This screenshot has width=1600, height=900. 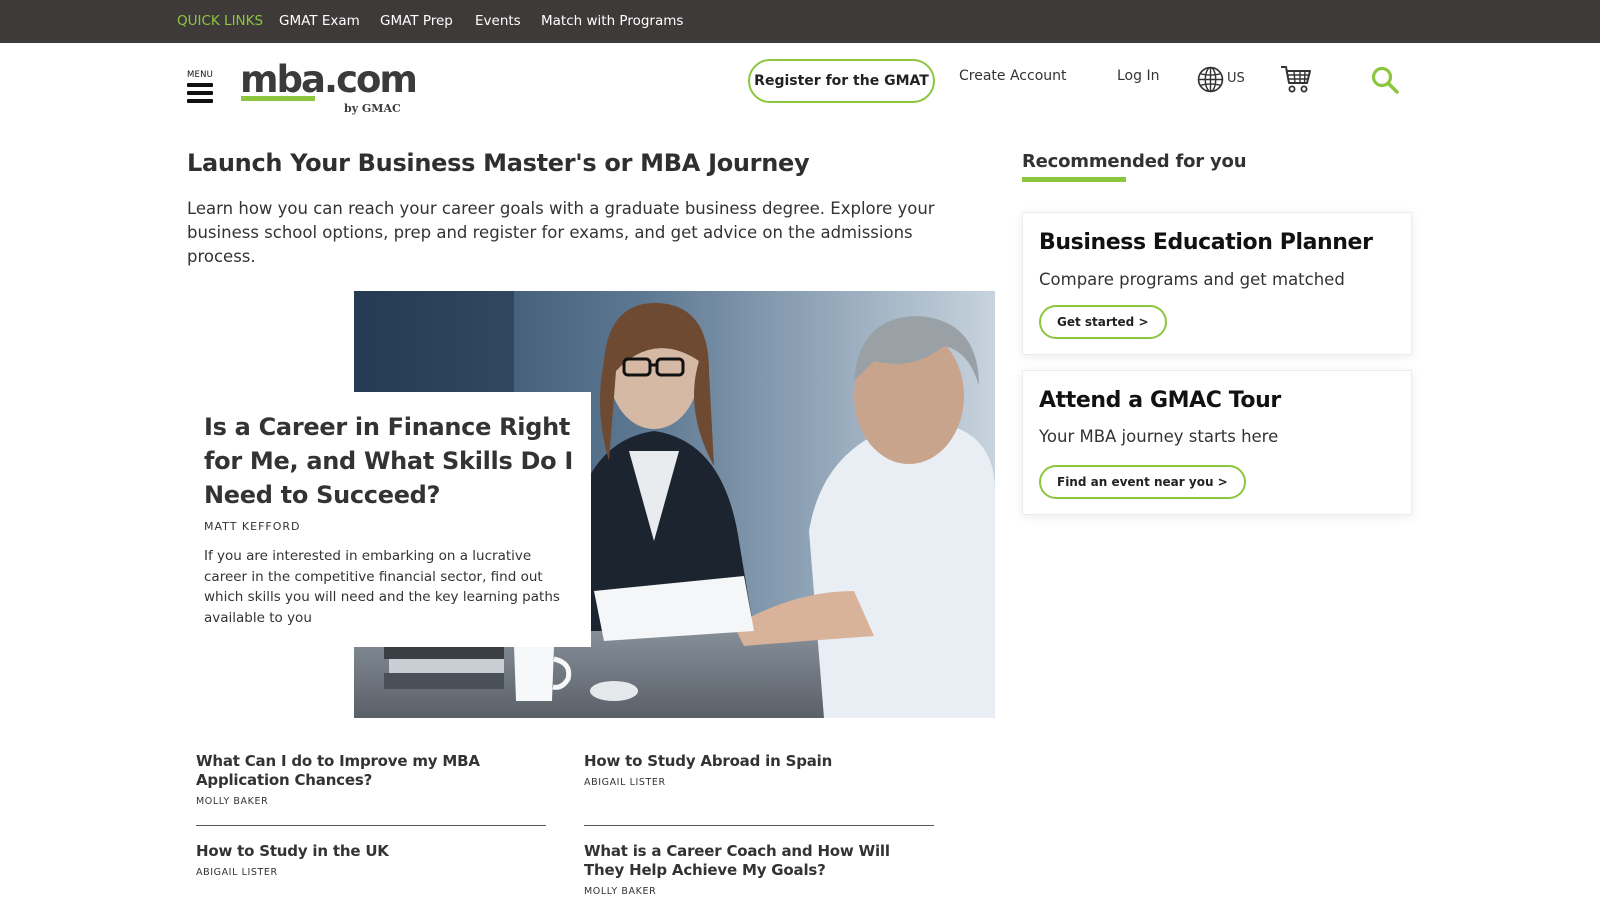 I want to click on article-title: How to Study in the UK, so click(x=371, y=851).